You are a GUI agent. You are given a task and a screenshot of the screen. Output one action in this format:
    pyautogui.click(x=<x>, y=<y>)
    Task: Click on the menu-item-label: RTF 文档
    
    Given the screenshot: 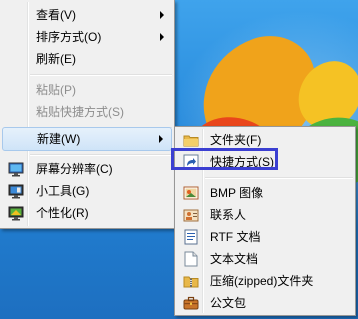 What is the action you would take?
    pyautogui.click(x=235, y=237)
    